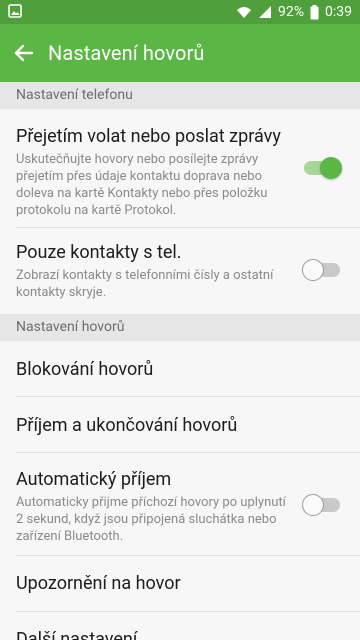 The width and height of the screenshot is (360, 640). Describe the element at coordinates (180, 95) in the screenshot. I see `section-header-phone-settings: Nastavení telefonu` at that location.